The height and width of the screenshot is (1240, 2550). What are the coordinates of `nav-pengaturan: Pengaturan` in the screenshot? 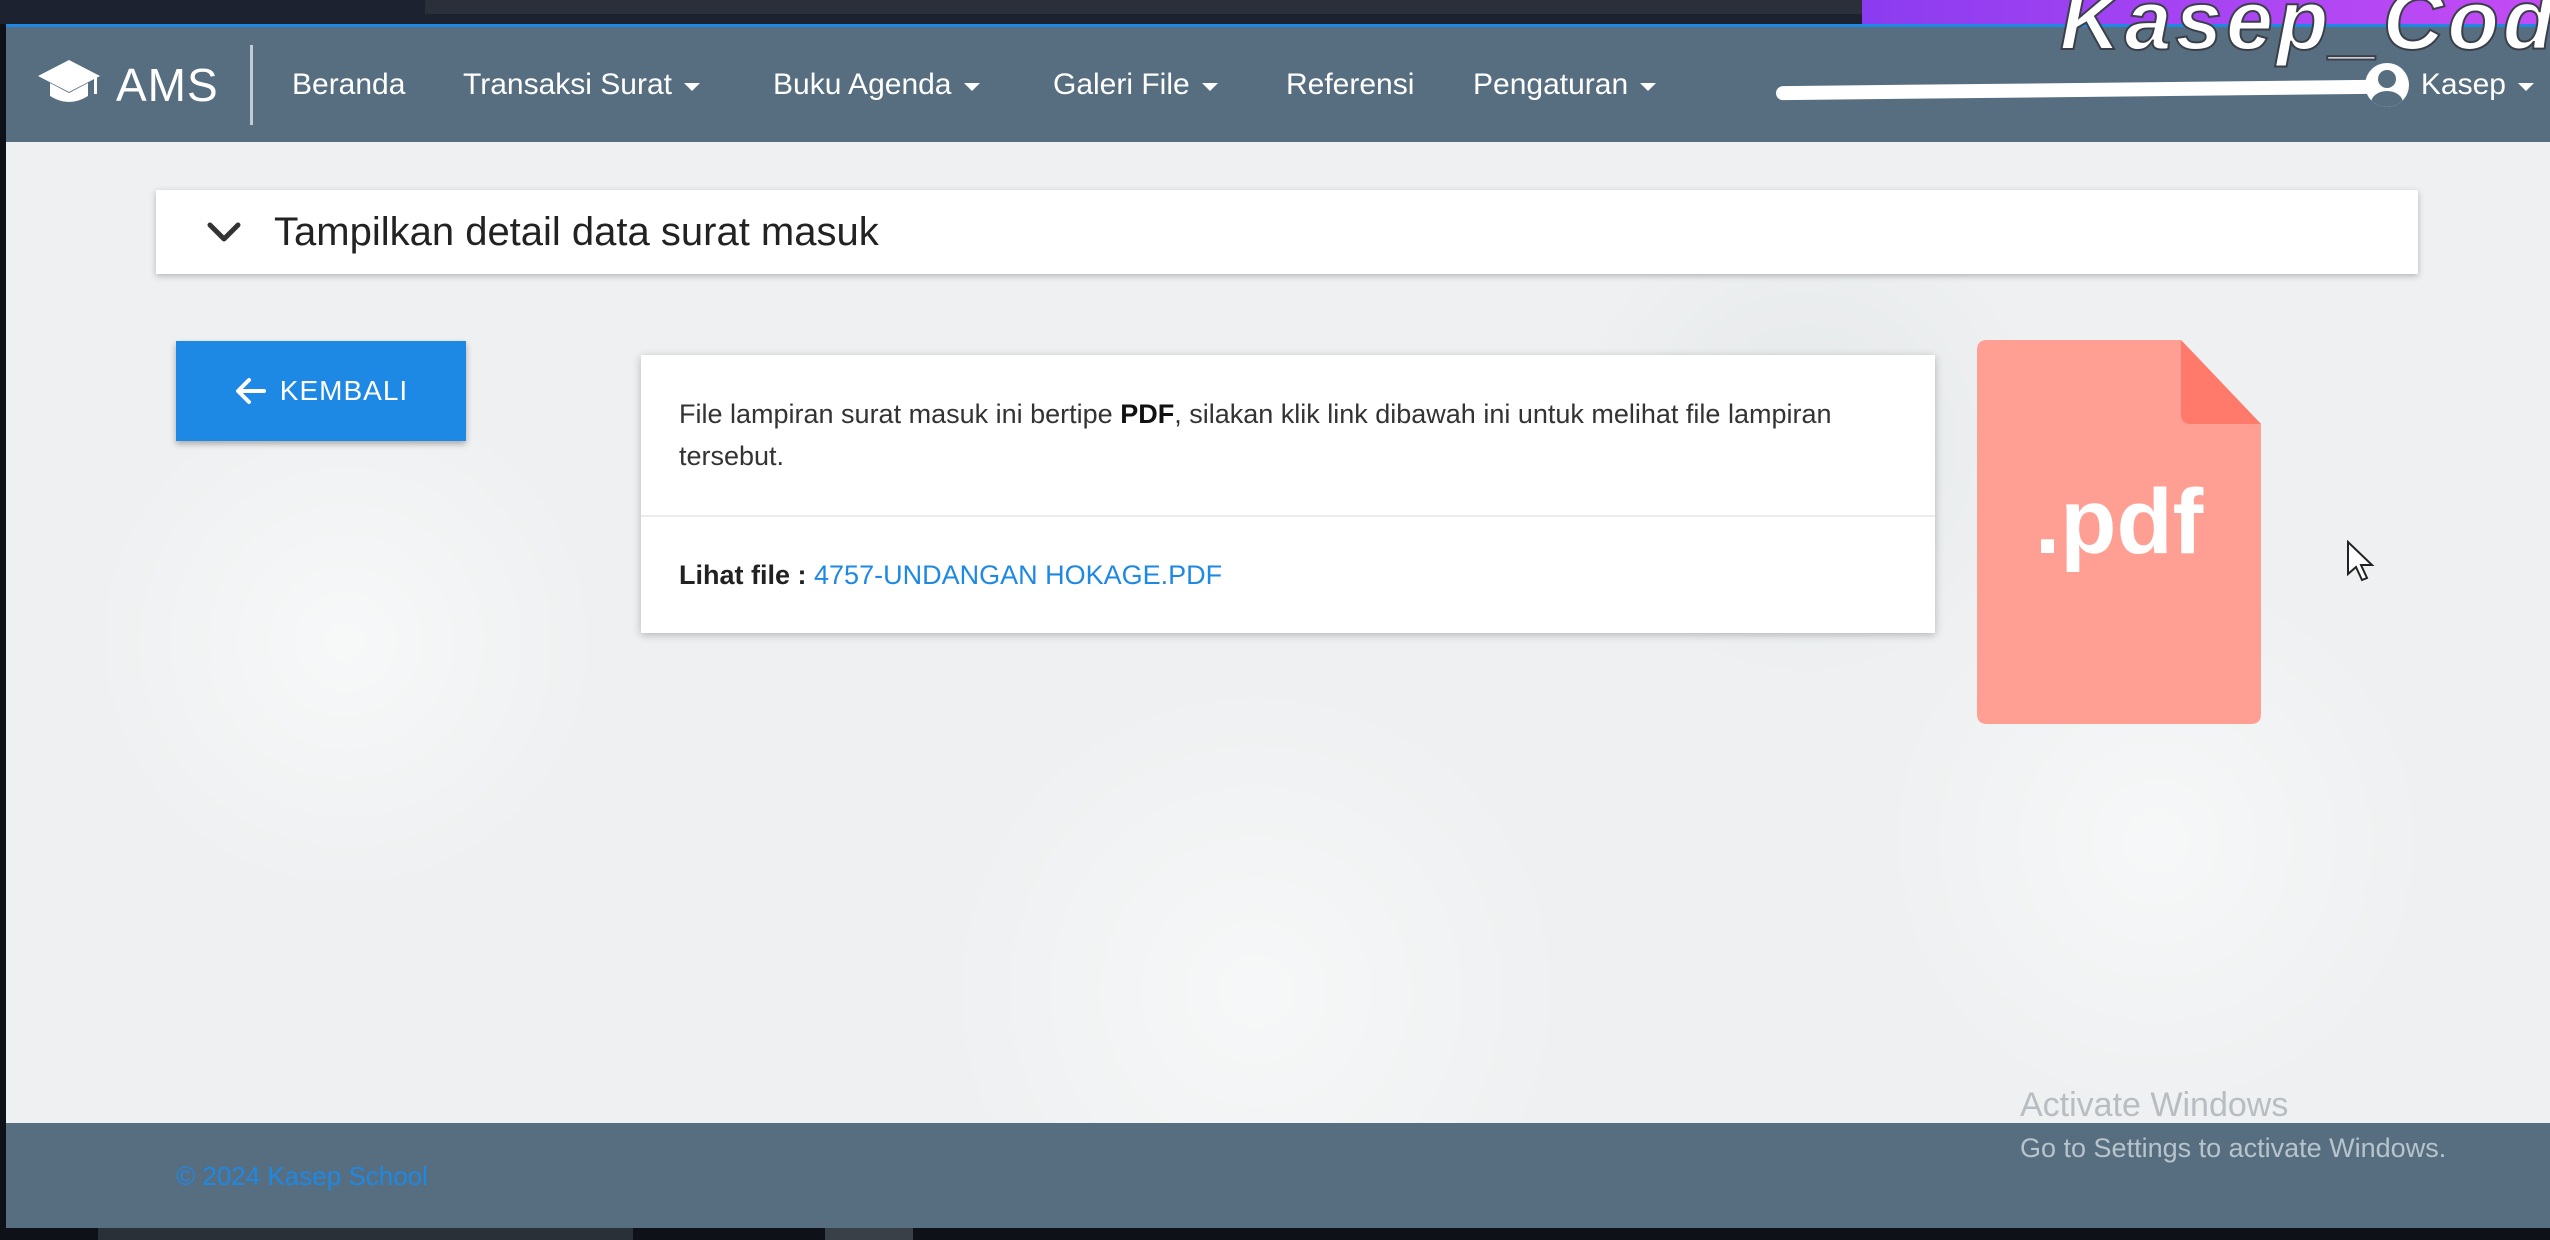 It's located at (1565, 84).